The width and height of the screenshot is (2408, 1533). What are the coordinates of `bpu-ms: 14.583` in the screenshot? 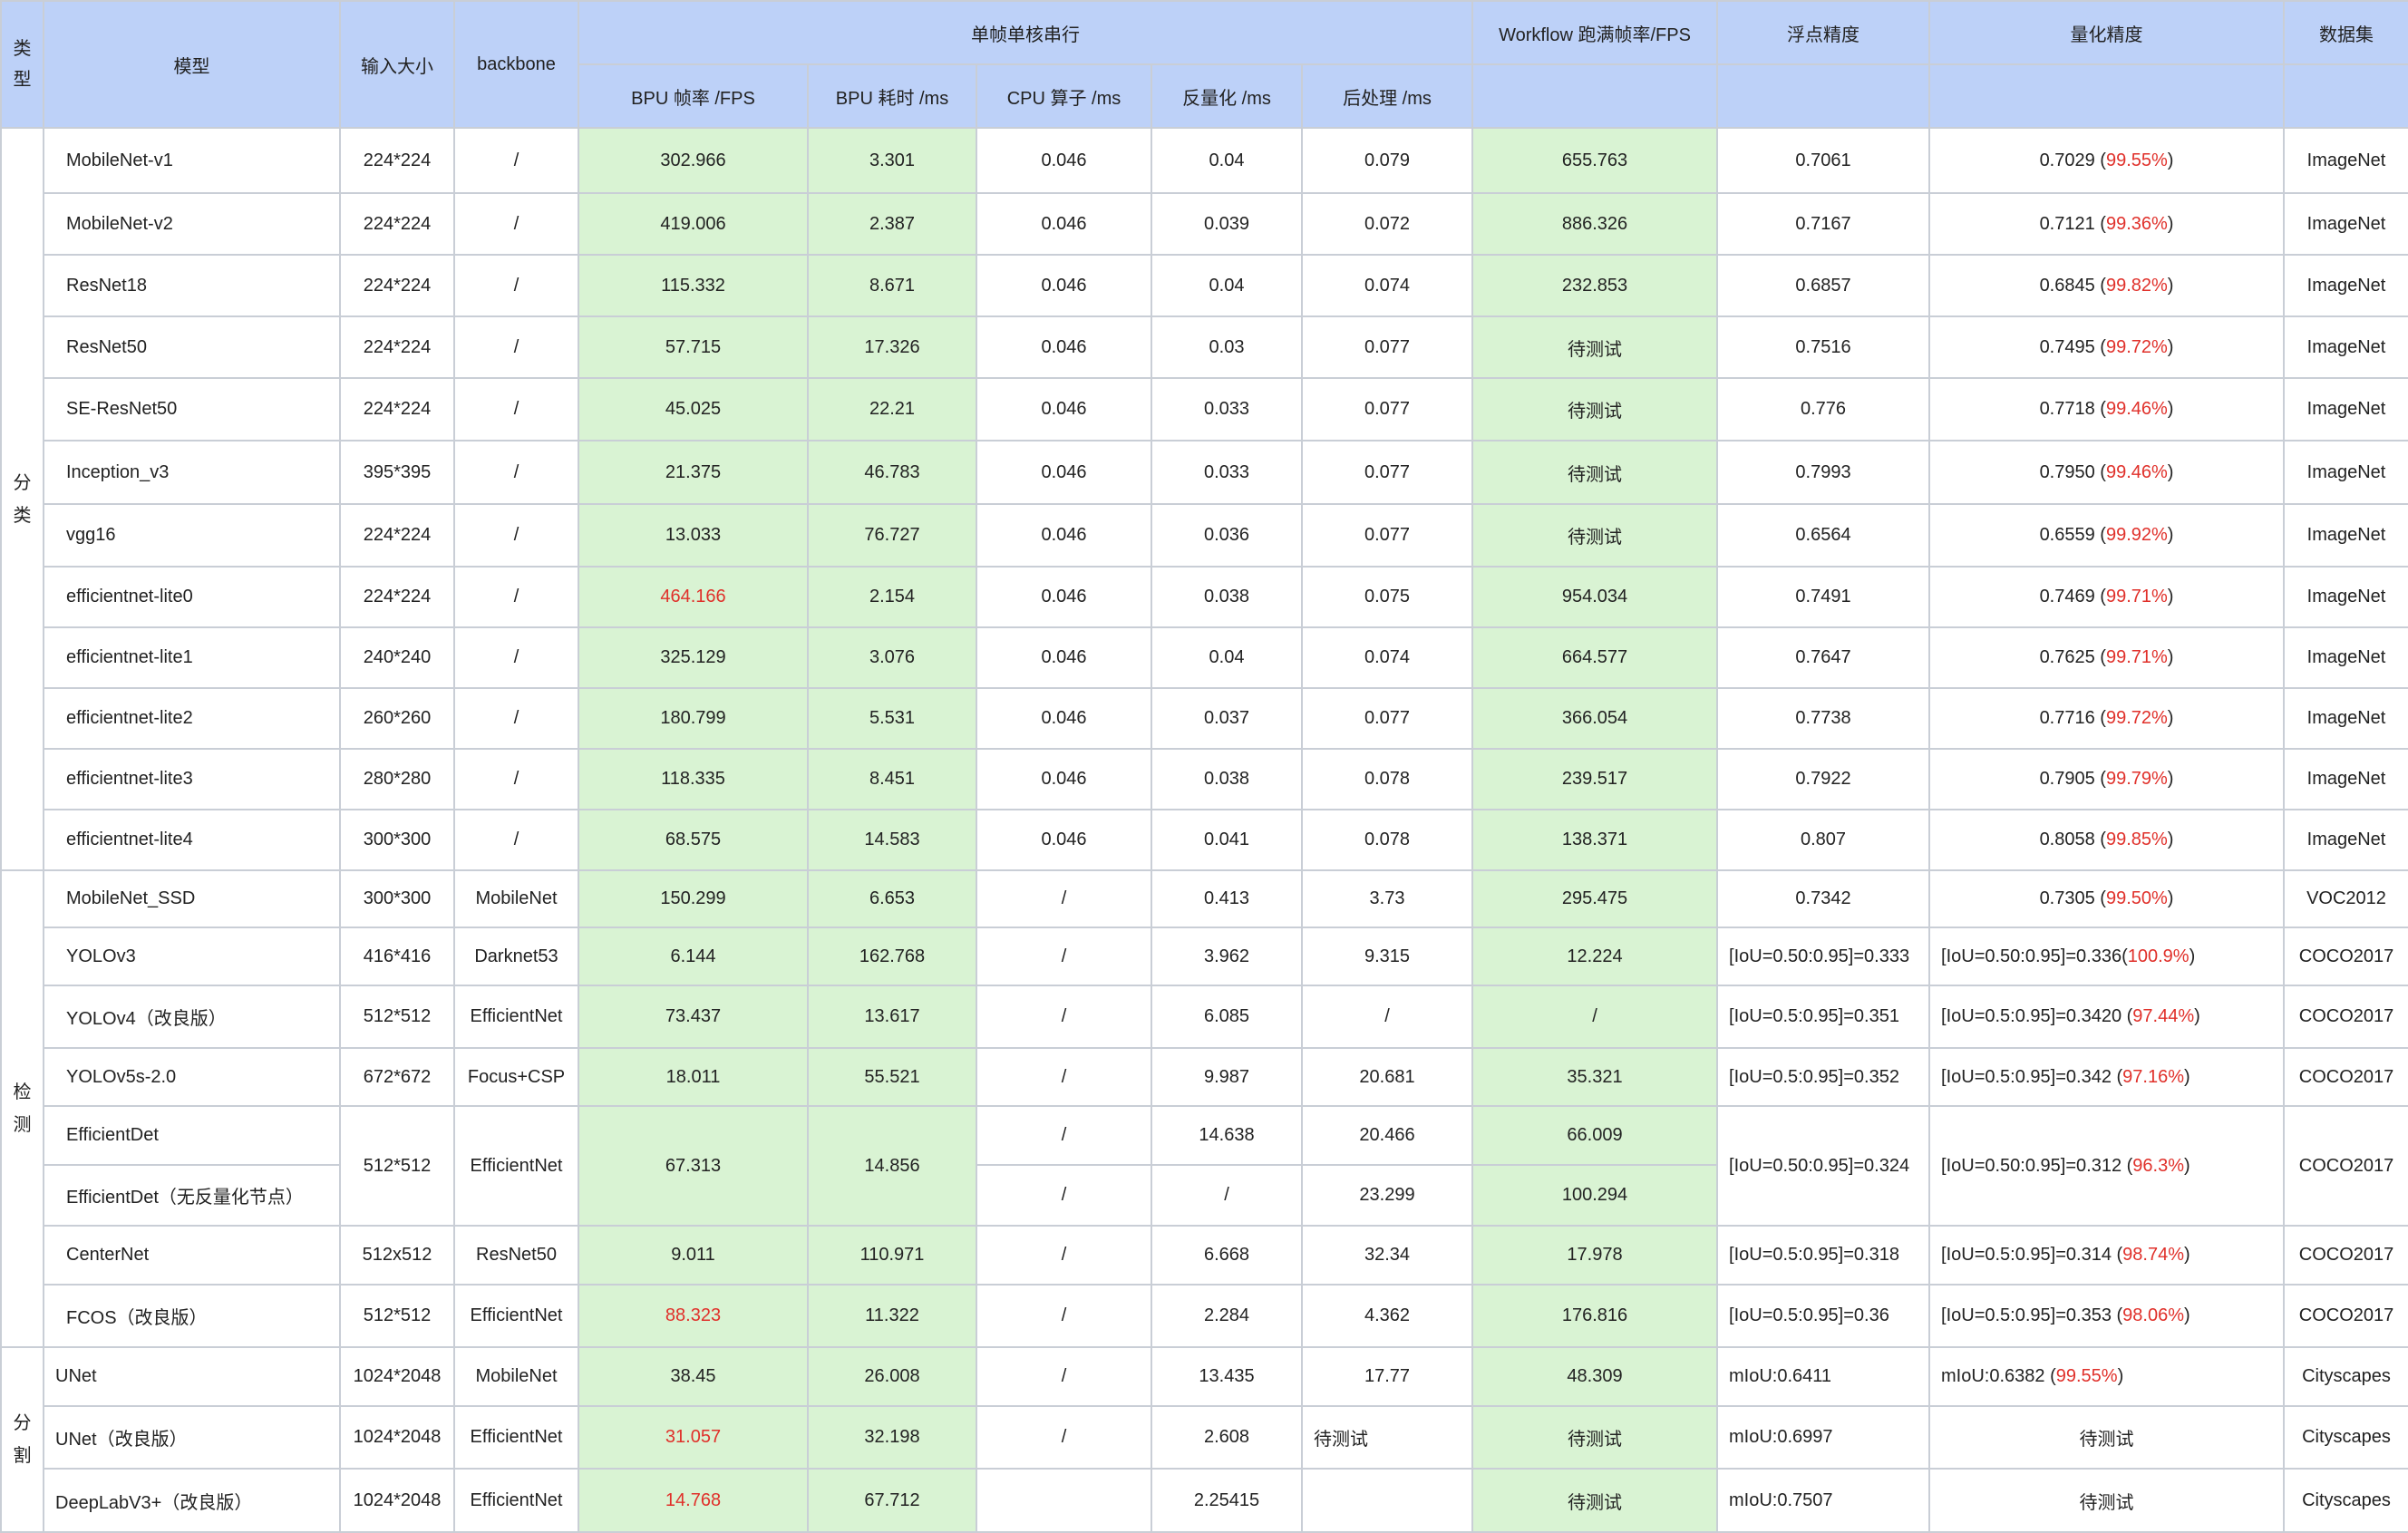 It's located at (892, 840).